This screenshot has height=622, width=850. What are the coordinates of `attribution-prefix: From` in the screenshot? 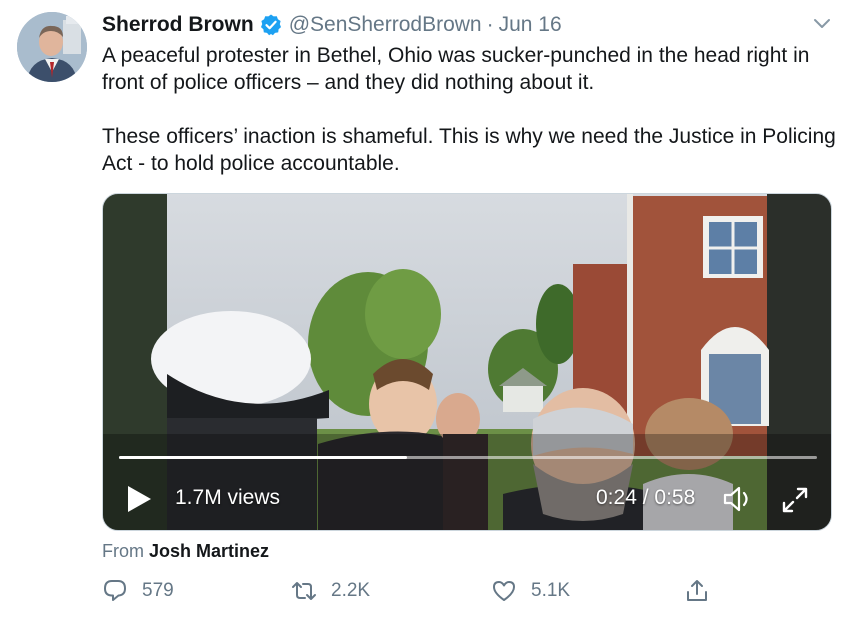 It's located at (123, 551).